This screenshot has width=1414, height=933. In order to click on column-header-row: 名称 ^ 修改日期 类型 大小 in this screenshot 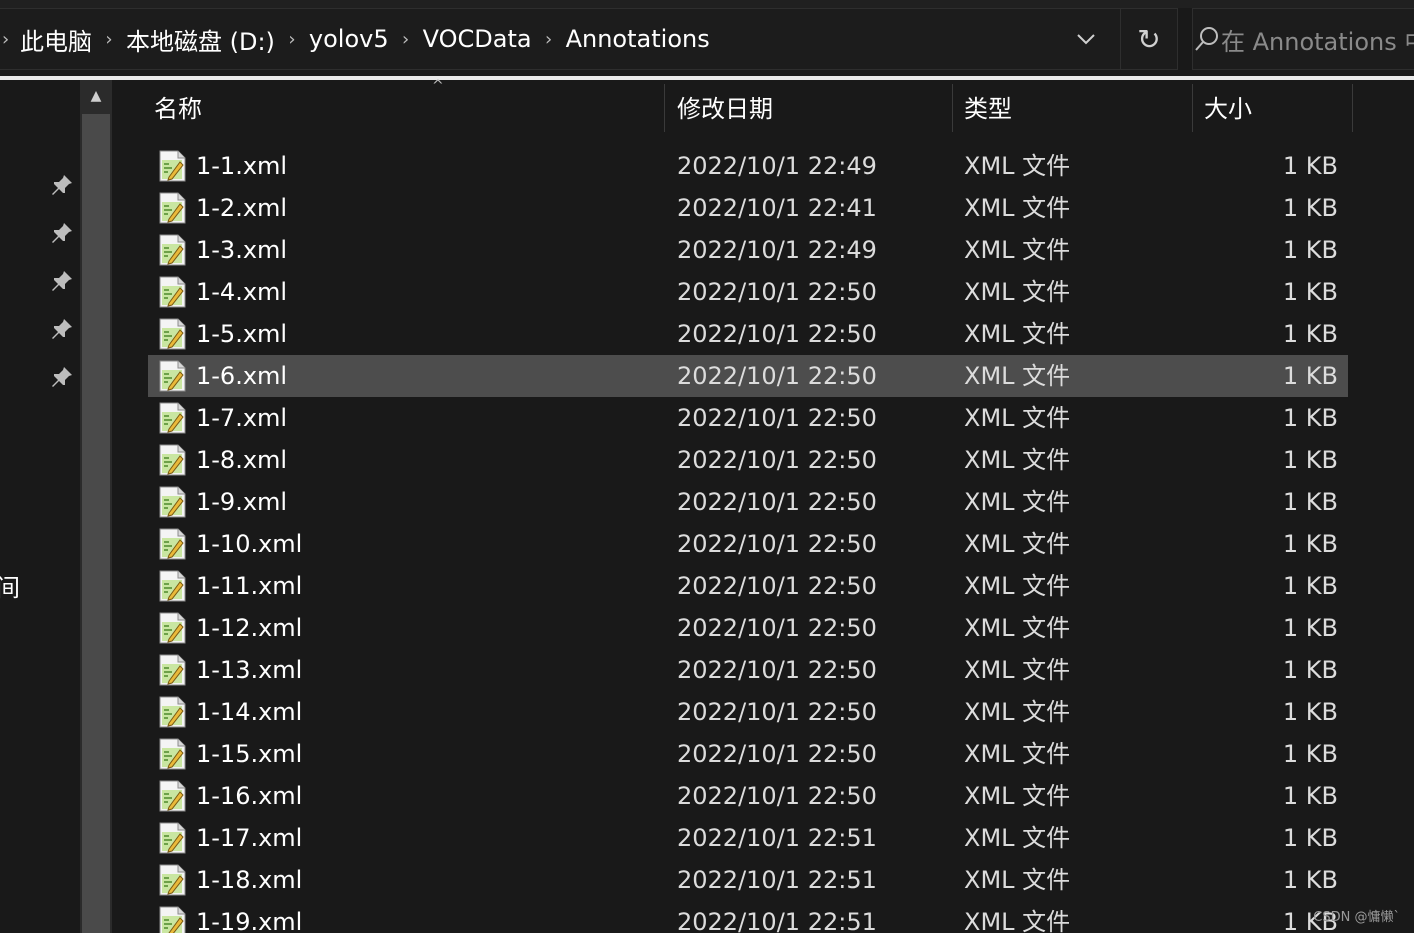, I will do `click(766, 105)`.